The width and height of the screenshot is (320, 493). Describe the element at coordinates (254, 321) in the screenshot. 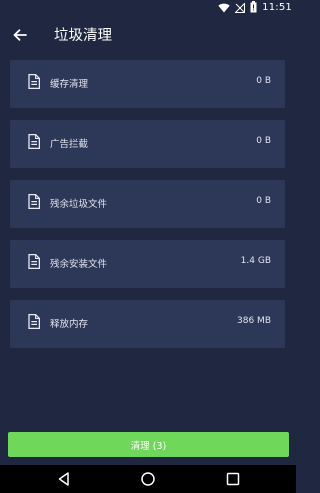

I see `cleanup-item-size: 386 MB` at that location.